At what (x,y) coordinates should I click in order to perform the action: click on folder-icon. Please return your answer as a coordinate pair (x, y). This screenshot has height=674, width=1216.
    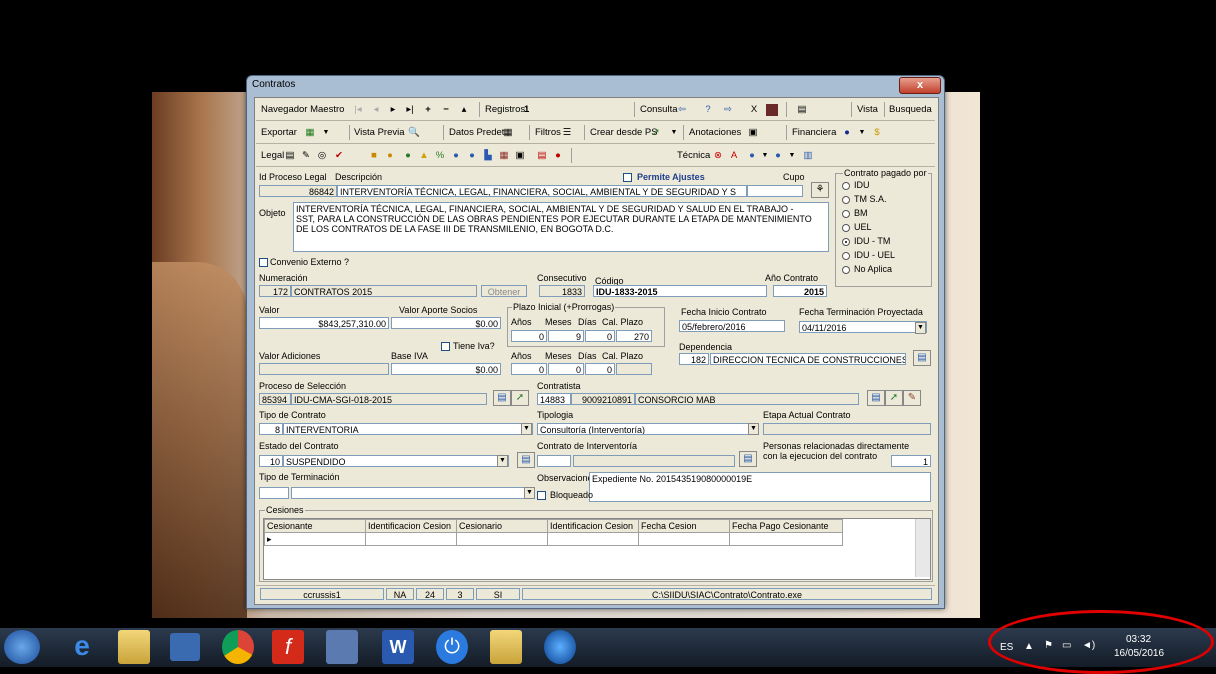
    Looking at the image, I should click on (506, 647).